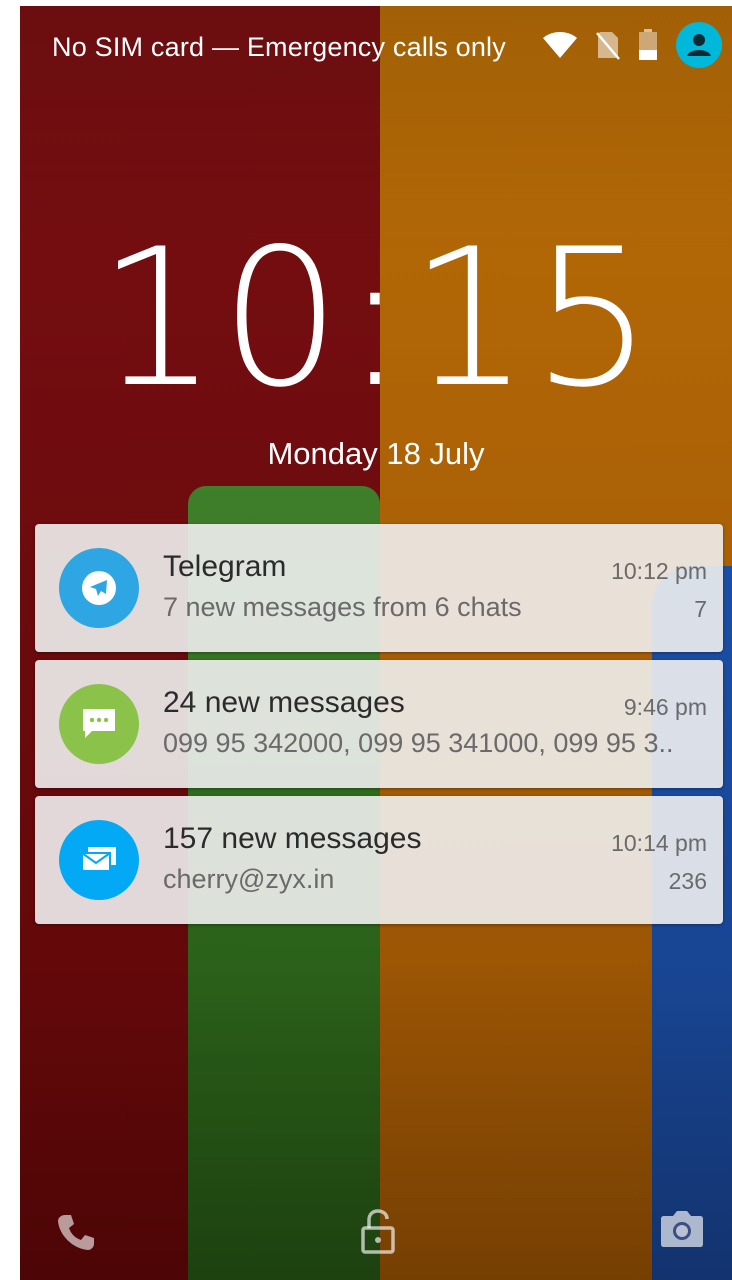  Describe the element at coordinates (687, 881) in the screenshot. I see `notification-count: 236` at that location.